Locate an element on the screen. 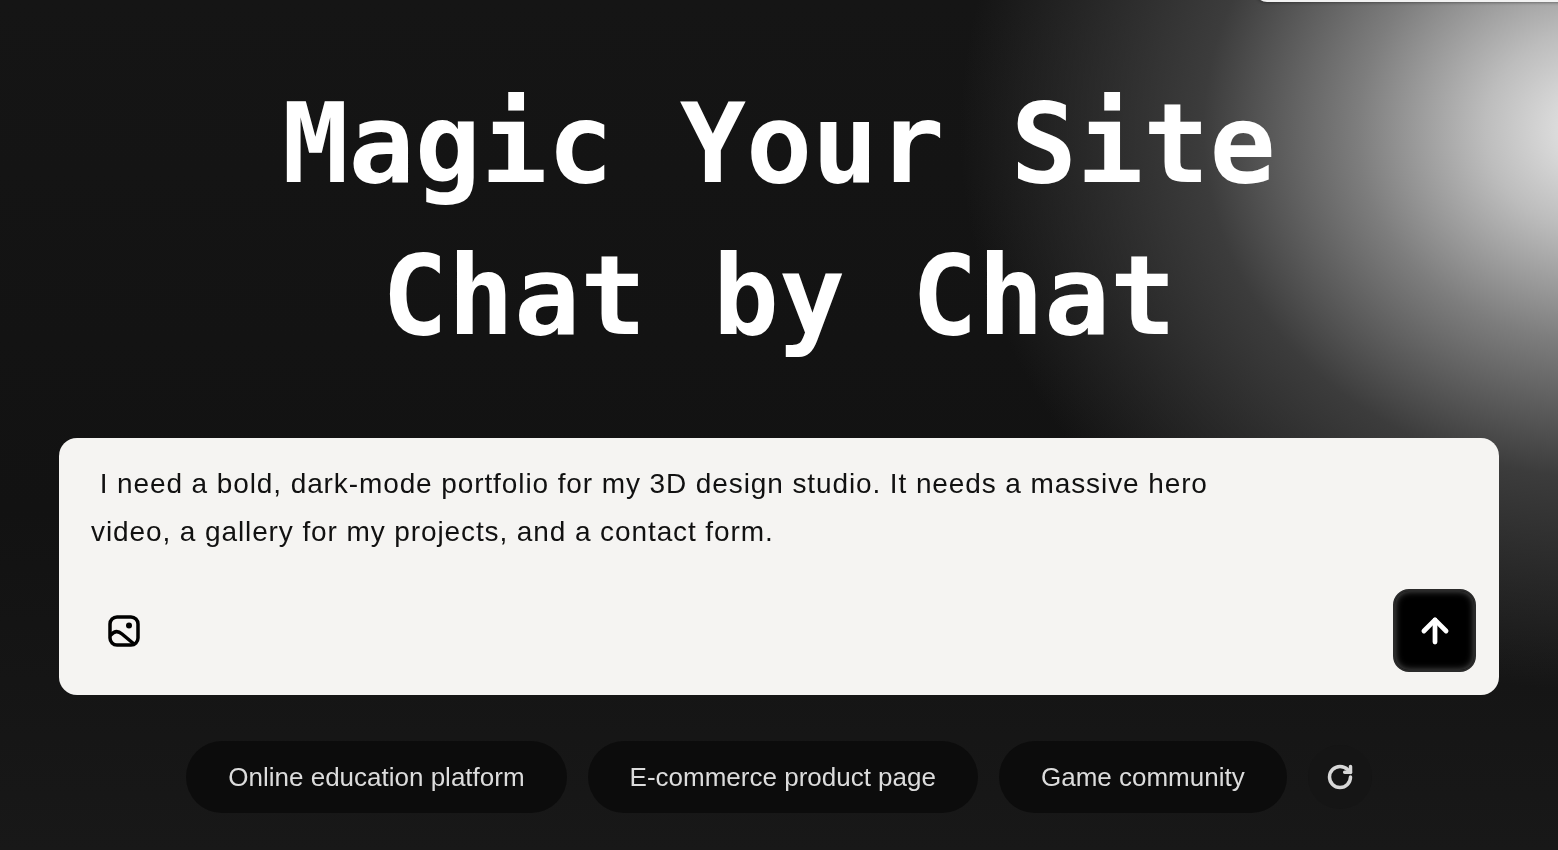 The width and height of the screenshot is (1558, 850). image-icon is located at coordinates (124, 630).